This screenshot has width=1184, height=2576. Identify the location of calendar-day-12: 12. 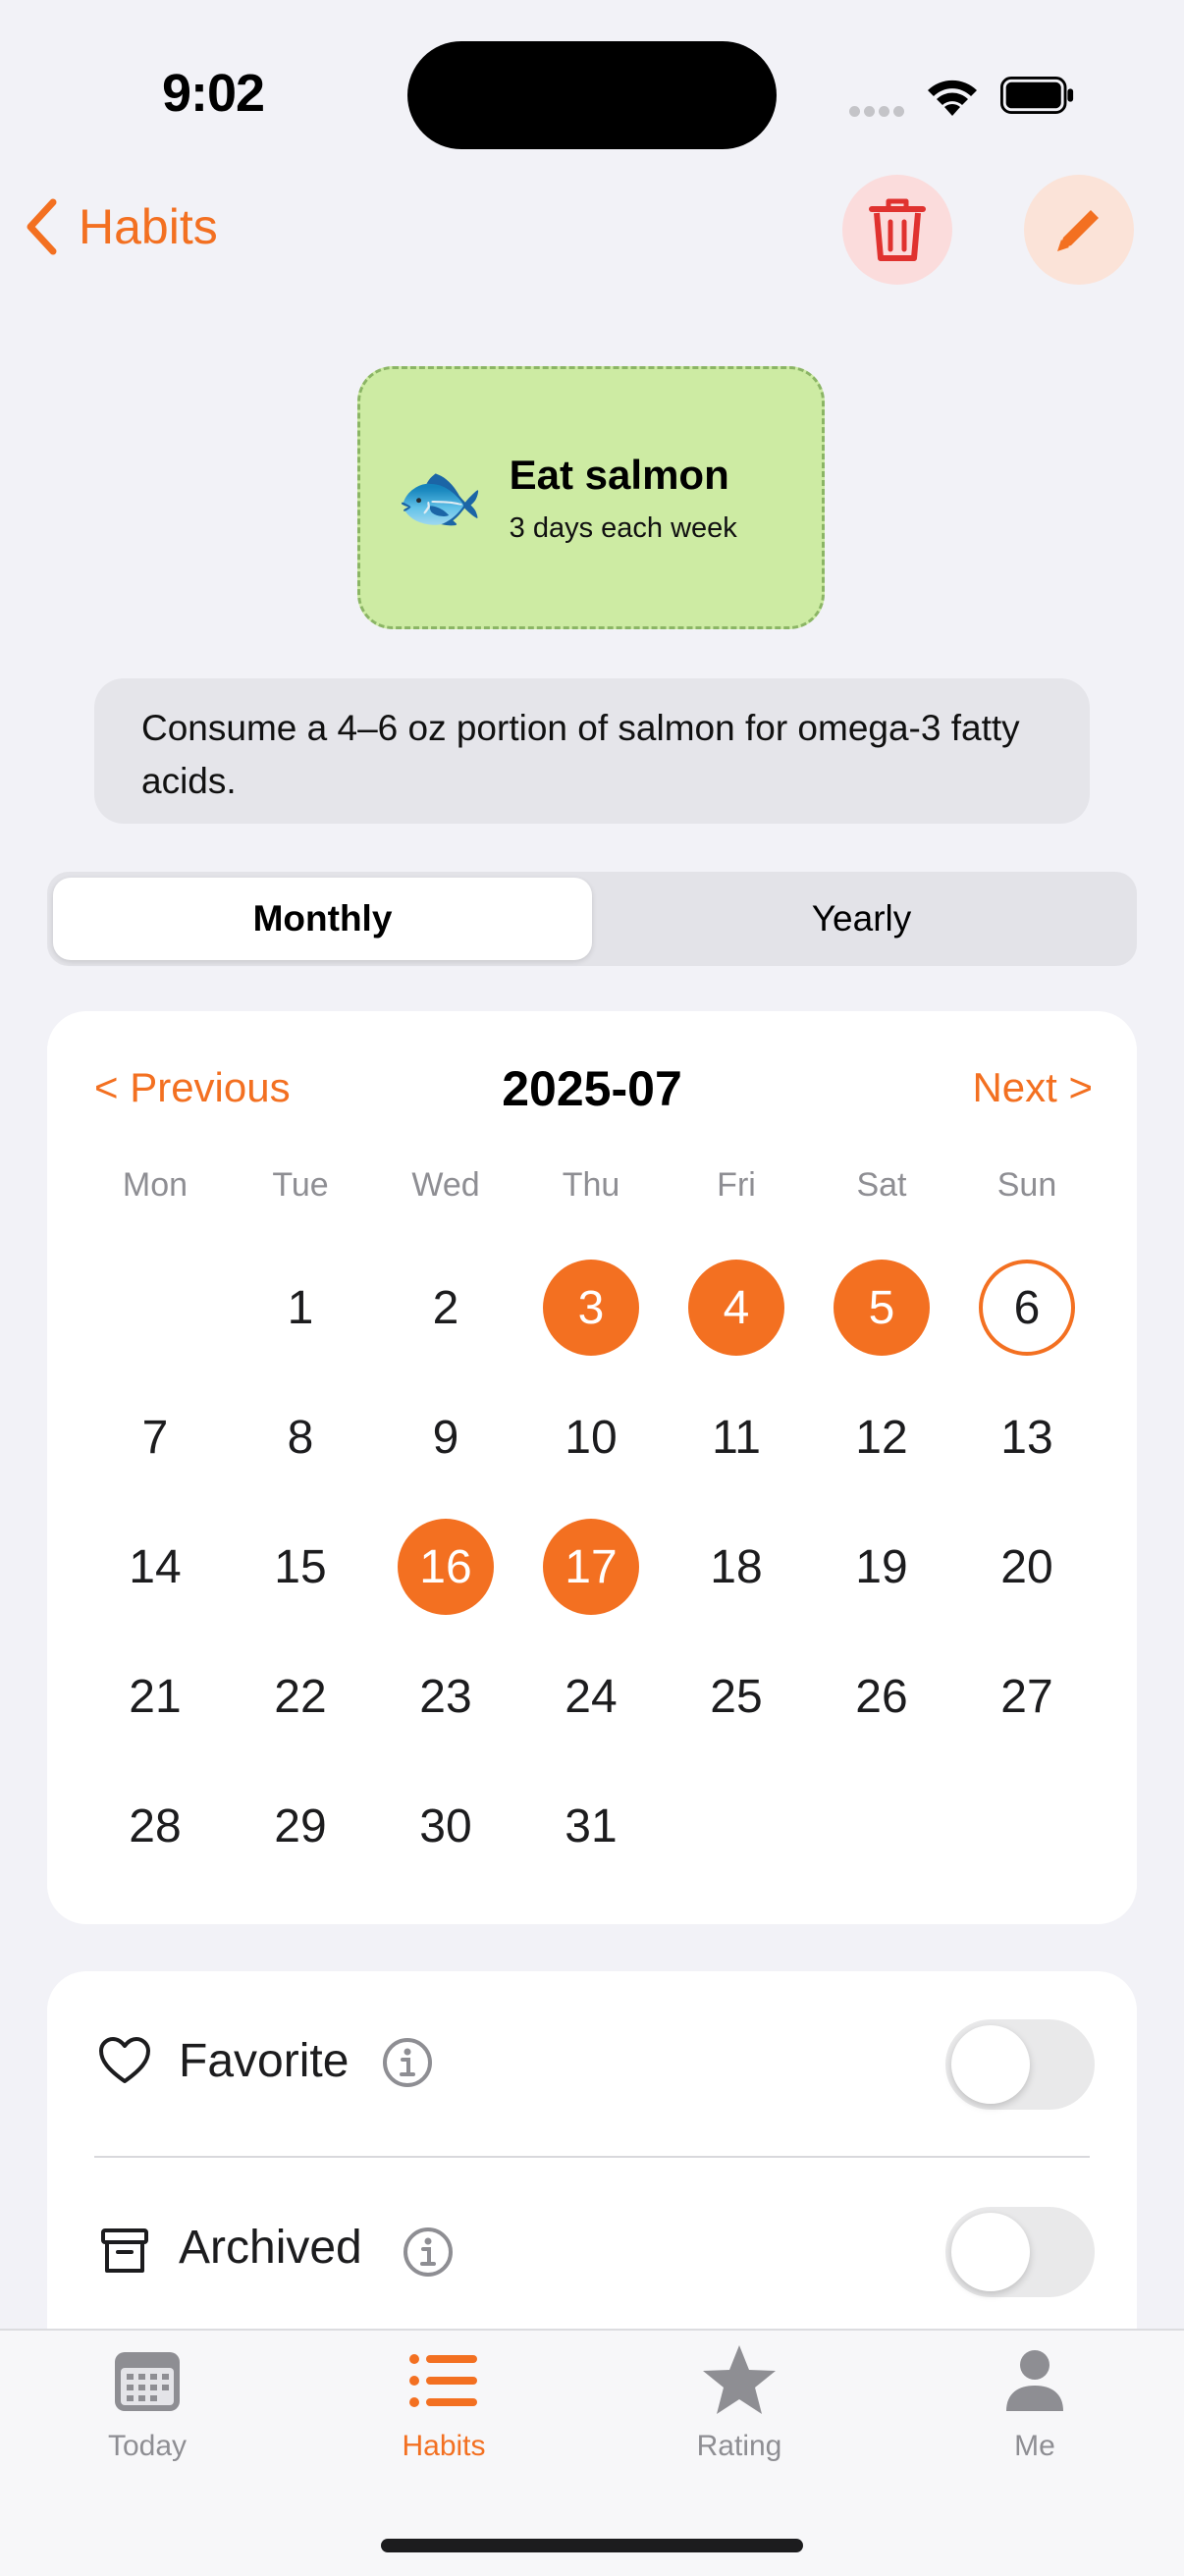
(882, 1437).